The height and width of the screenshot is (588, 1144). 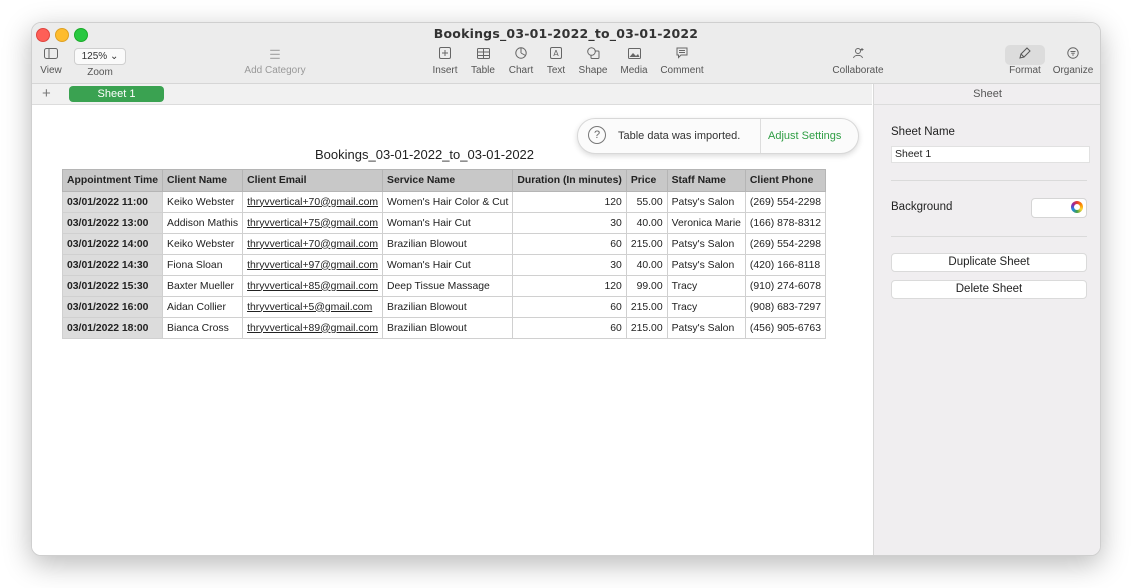 What do you see at coordinates (785, 223) in the screenshot?
I see `table-cell: (166) 878-8312` at bounding box center [785, 223].